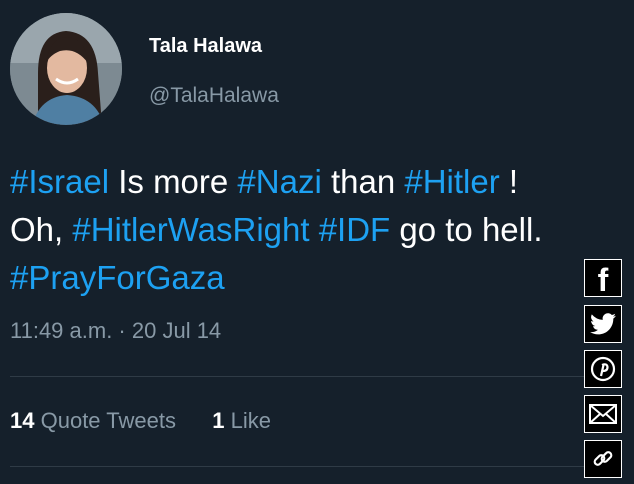  I want to click on hashtag-link: #IDF, so click(355, 229).